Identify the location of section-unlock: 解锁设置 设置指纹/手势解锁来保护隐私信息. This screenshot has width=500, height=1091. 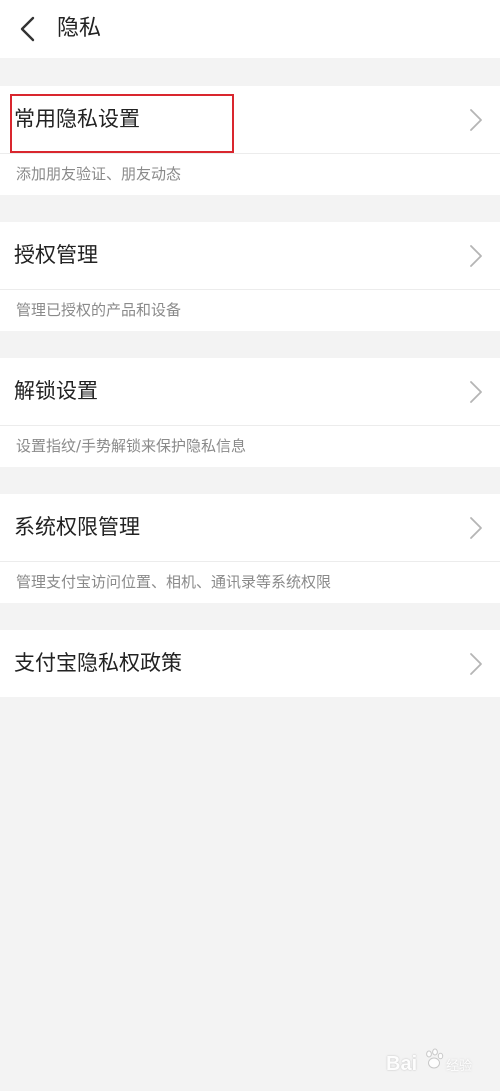
(250, 412).